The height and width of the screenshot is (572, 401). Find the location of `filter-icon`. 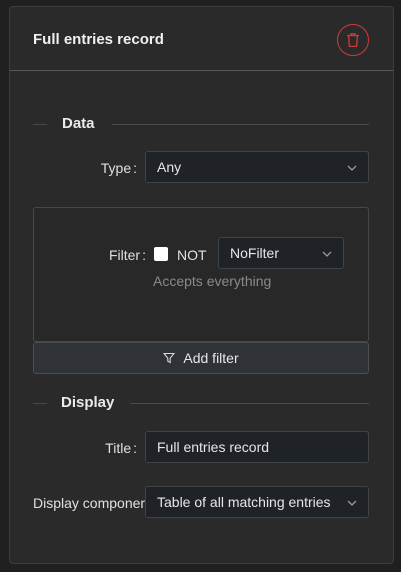

filter-icon is located at coordinates (169, 358).